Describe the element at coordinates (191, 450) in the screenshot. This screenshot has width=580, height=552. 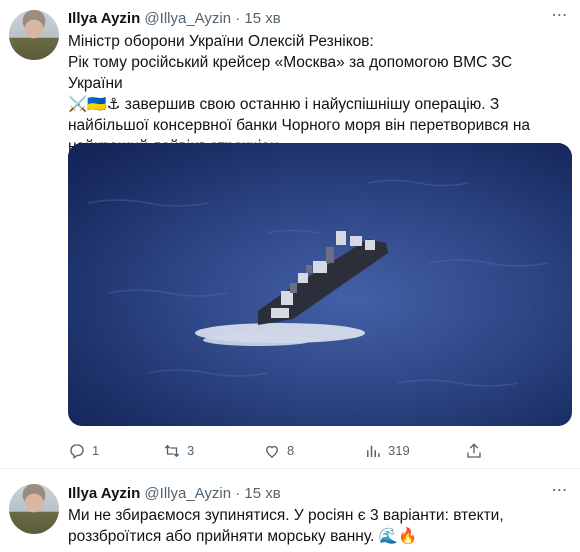
I see `retweet-count: 3` at that location.